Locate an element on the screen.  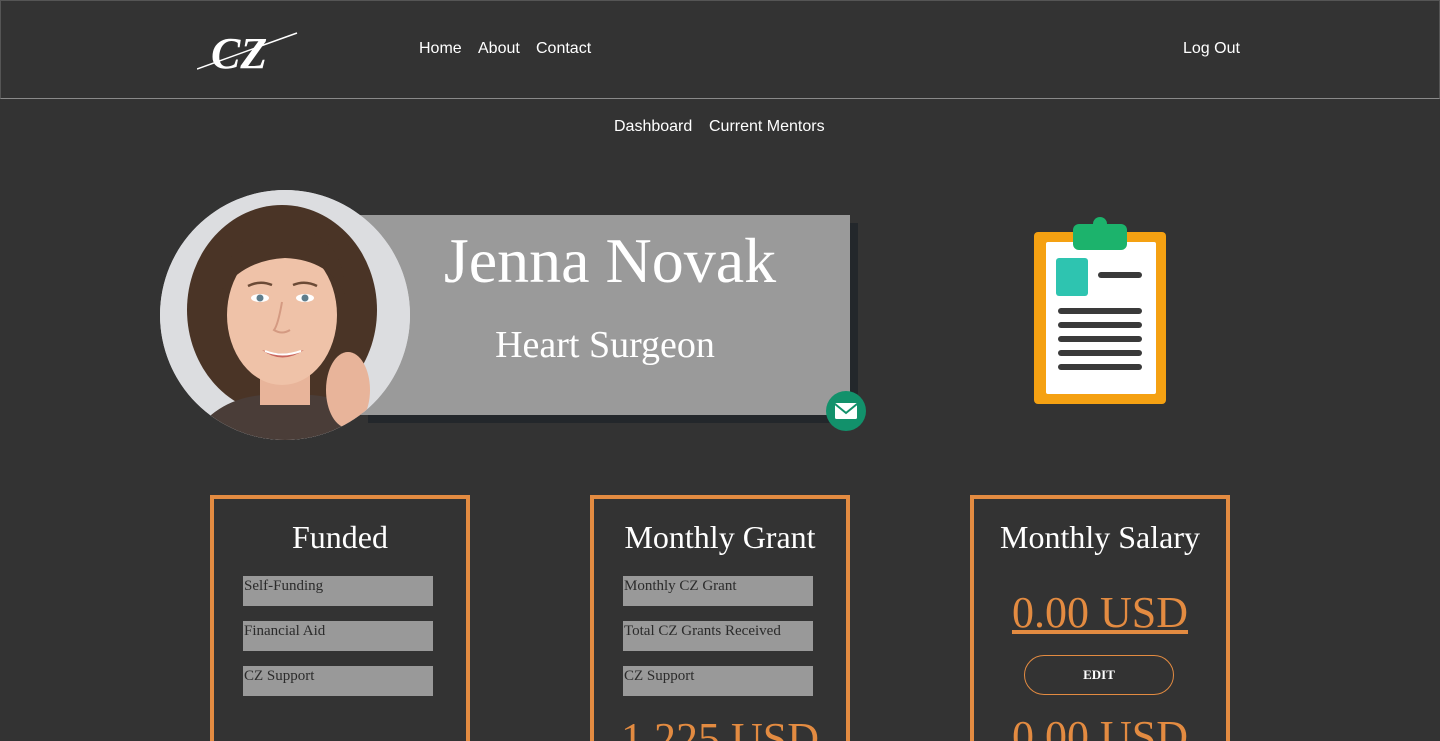
funded-title: Funded is located at coordinates (340, 537).